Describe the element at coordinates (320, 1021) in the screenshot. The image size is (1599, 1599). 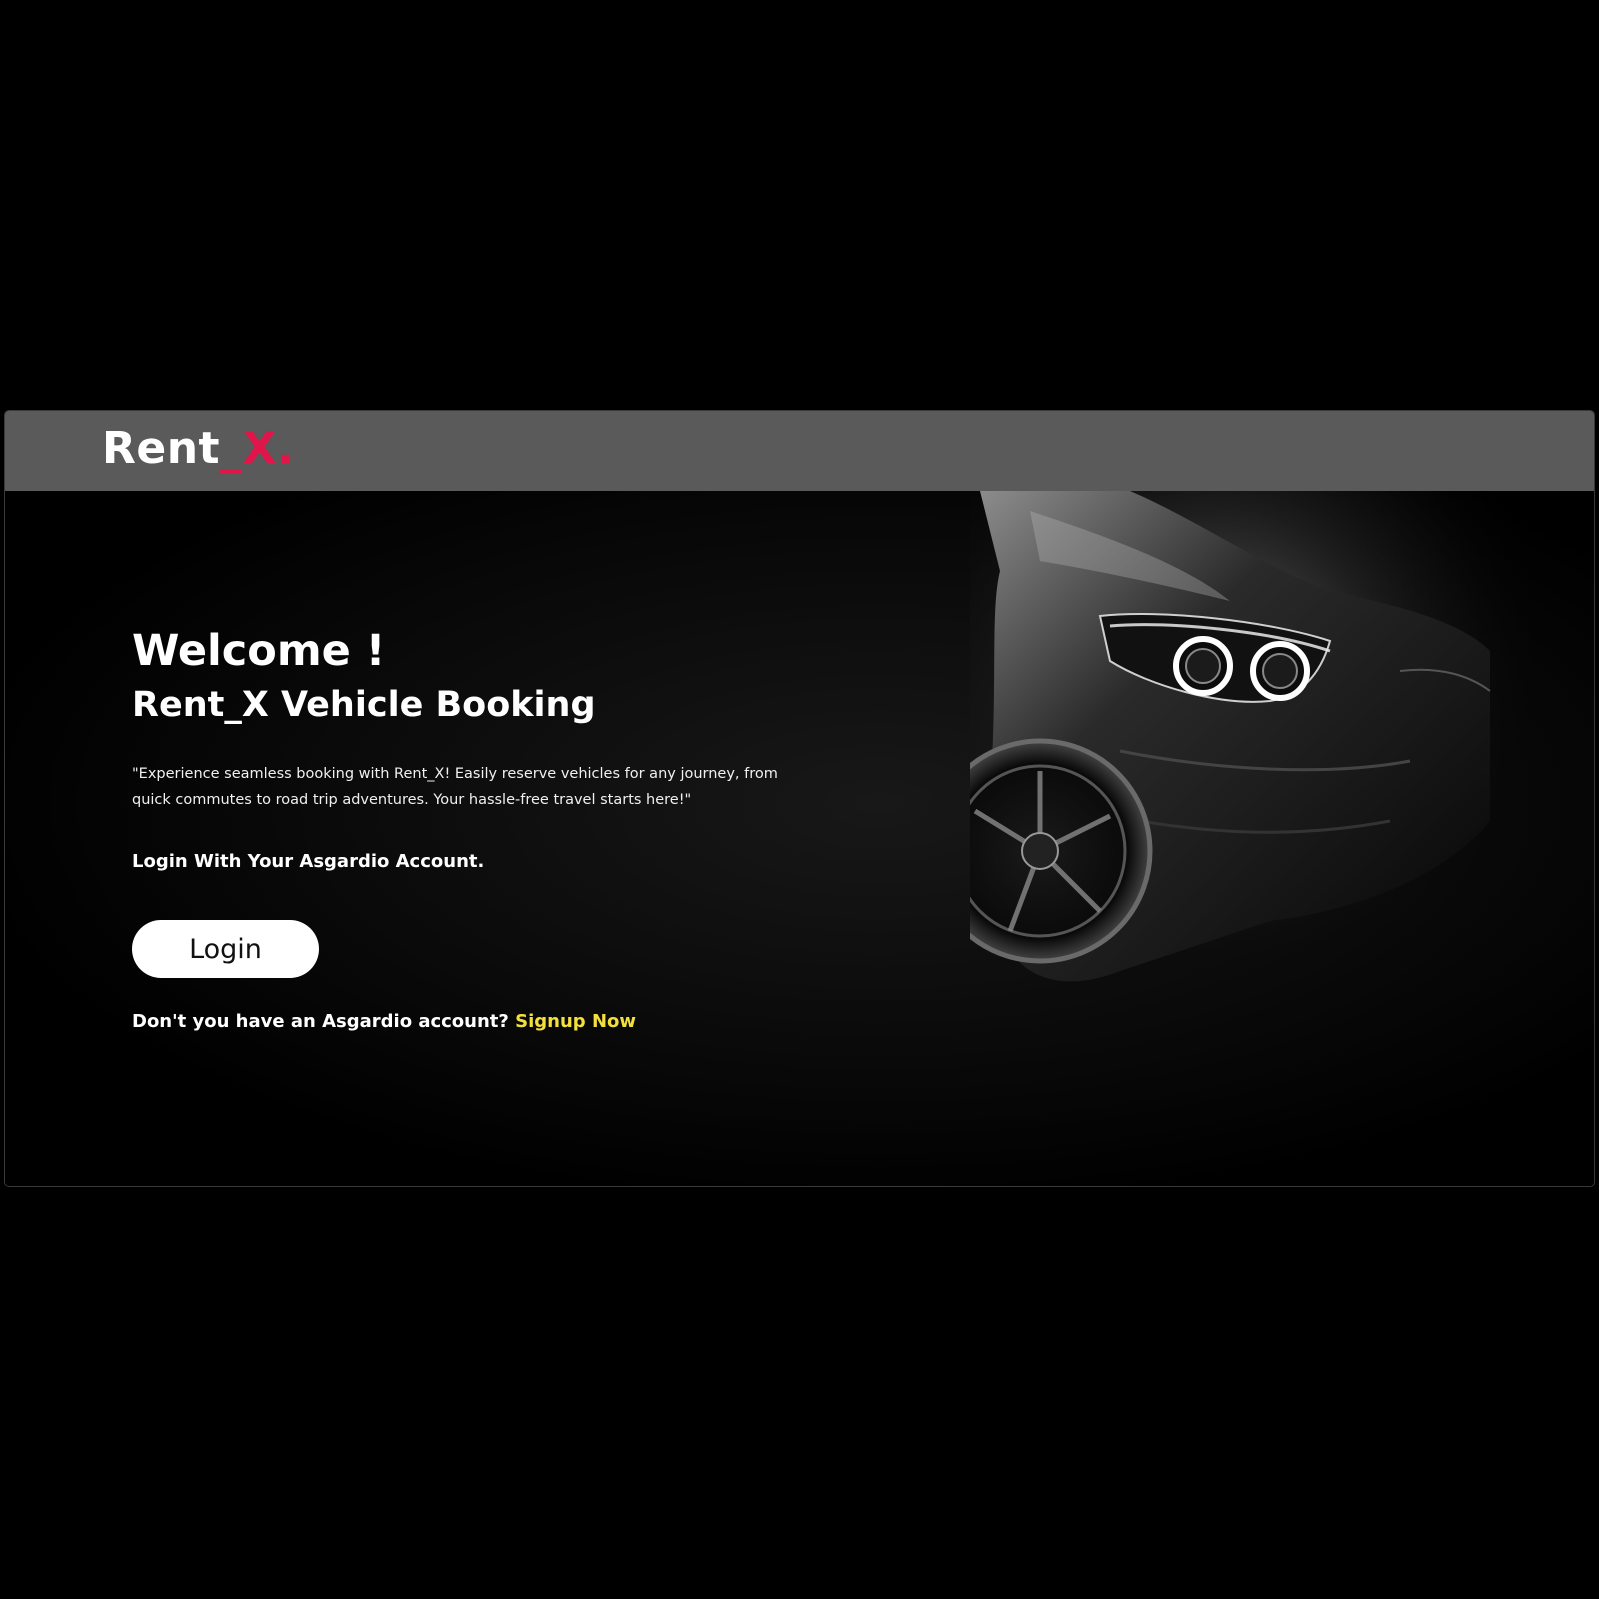
I see `signup-question: Don't you have an Asgardio account?` at that location.